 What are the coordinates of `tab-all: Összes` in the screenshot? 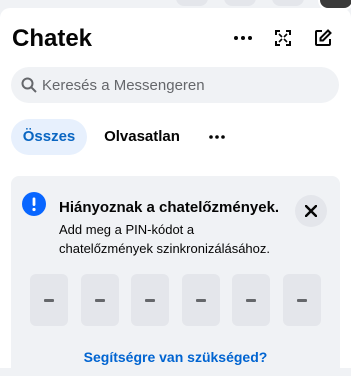 It's located at (49, 137).